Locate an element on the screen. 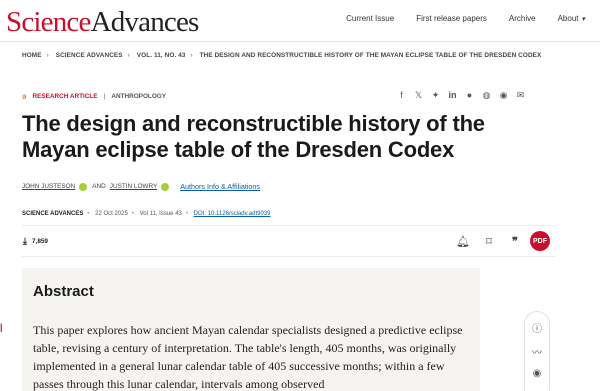 The width and height of the screenshot is (600, 391). publication-date: 22 Oct 2025 is located at coordinates (111, 214).